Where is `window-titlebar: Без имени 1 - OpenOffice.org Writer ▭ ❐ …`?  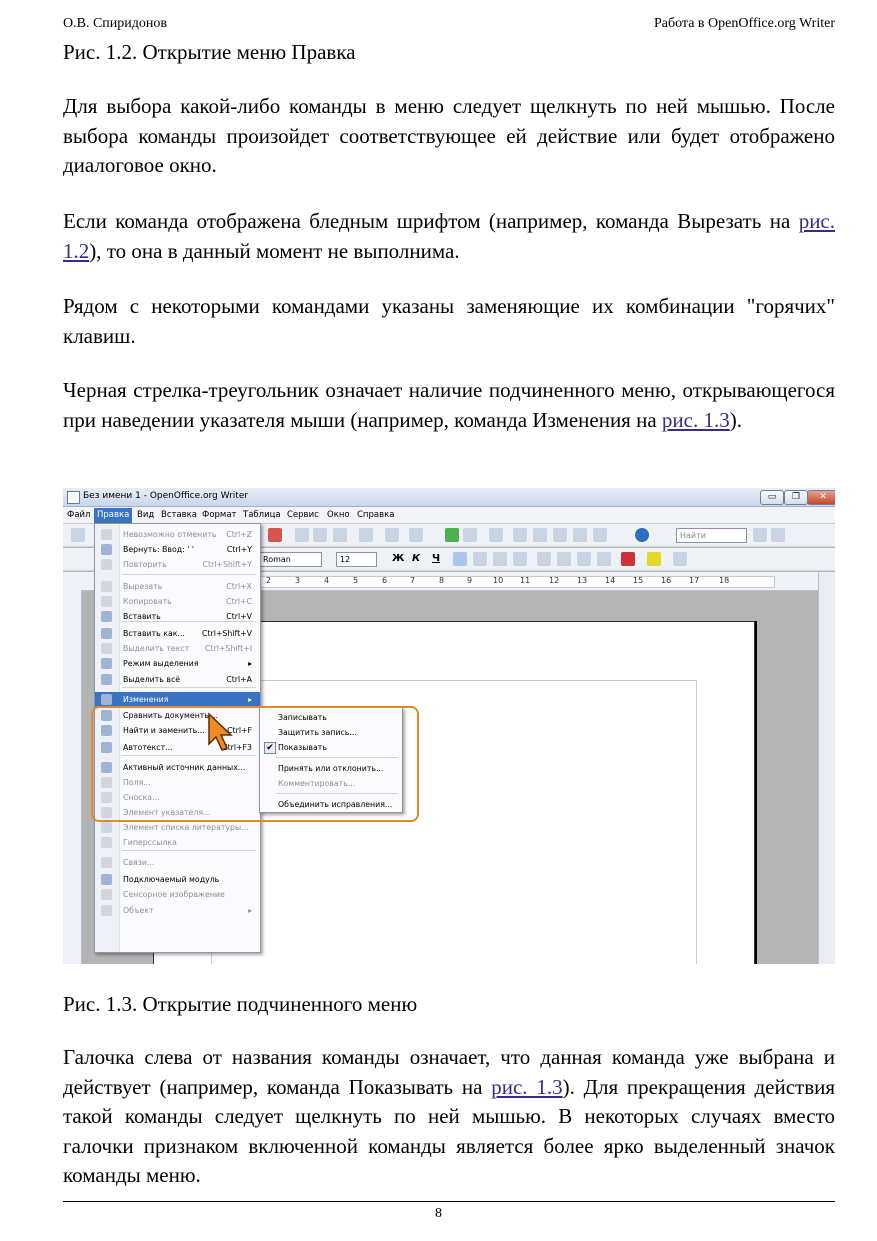 window-titlebar: Без имени 1 - OpenOffice.org Writer ▭ ❐ … is located at coordinates (449, 497).